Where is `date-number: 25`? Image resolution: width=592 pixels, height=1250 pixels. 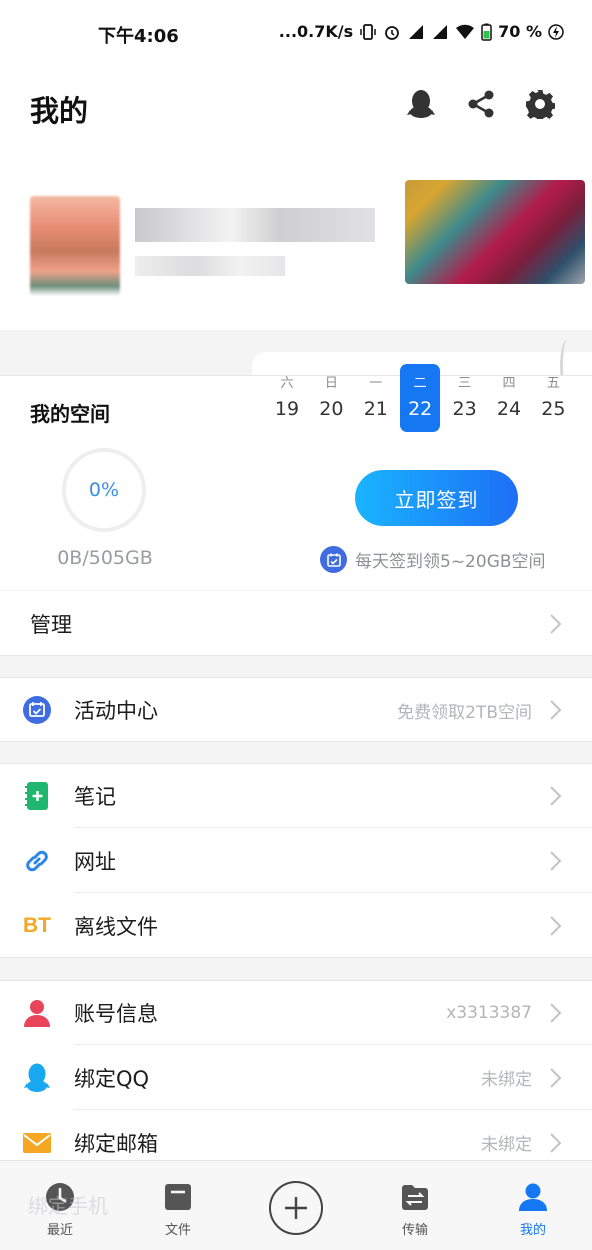 date-number: 25 is located at coordinates (553, 409).